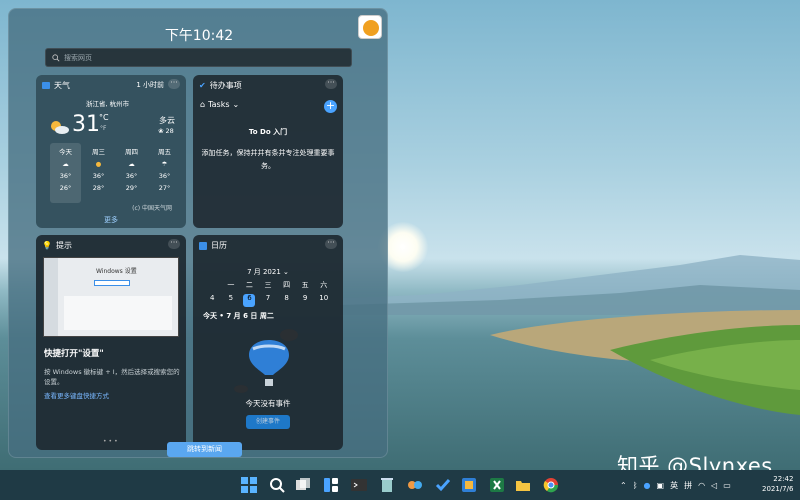 Image resolution: width=800 pixels, height=500 pixels. I want to click on todo-app-icon, so click(443, 485).